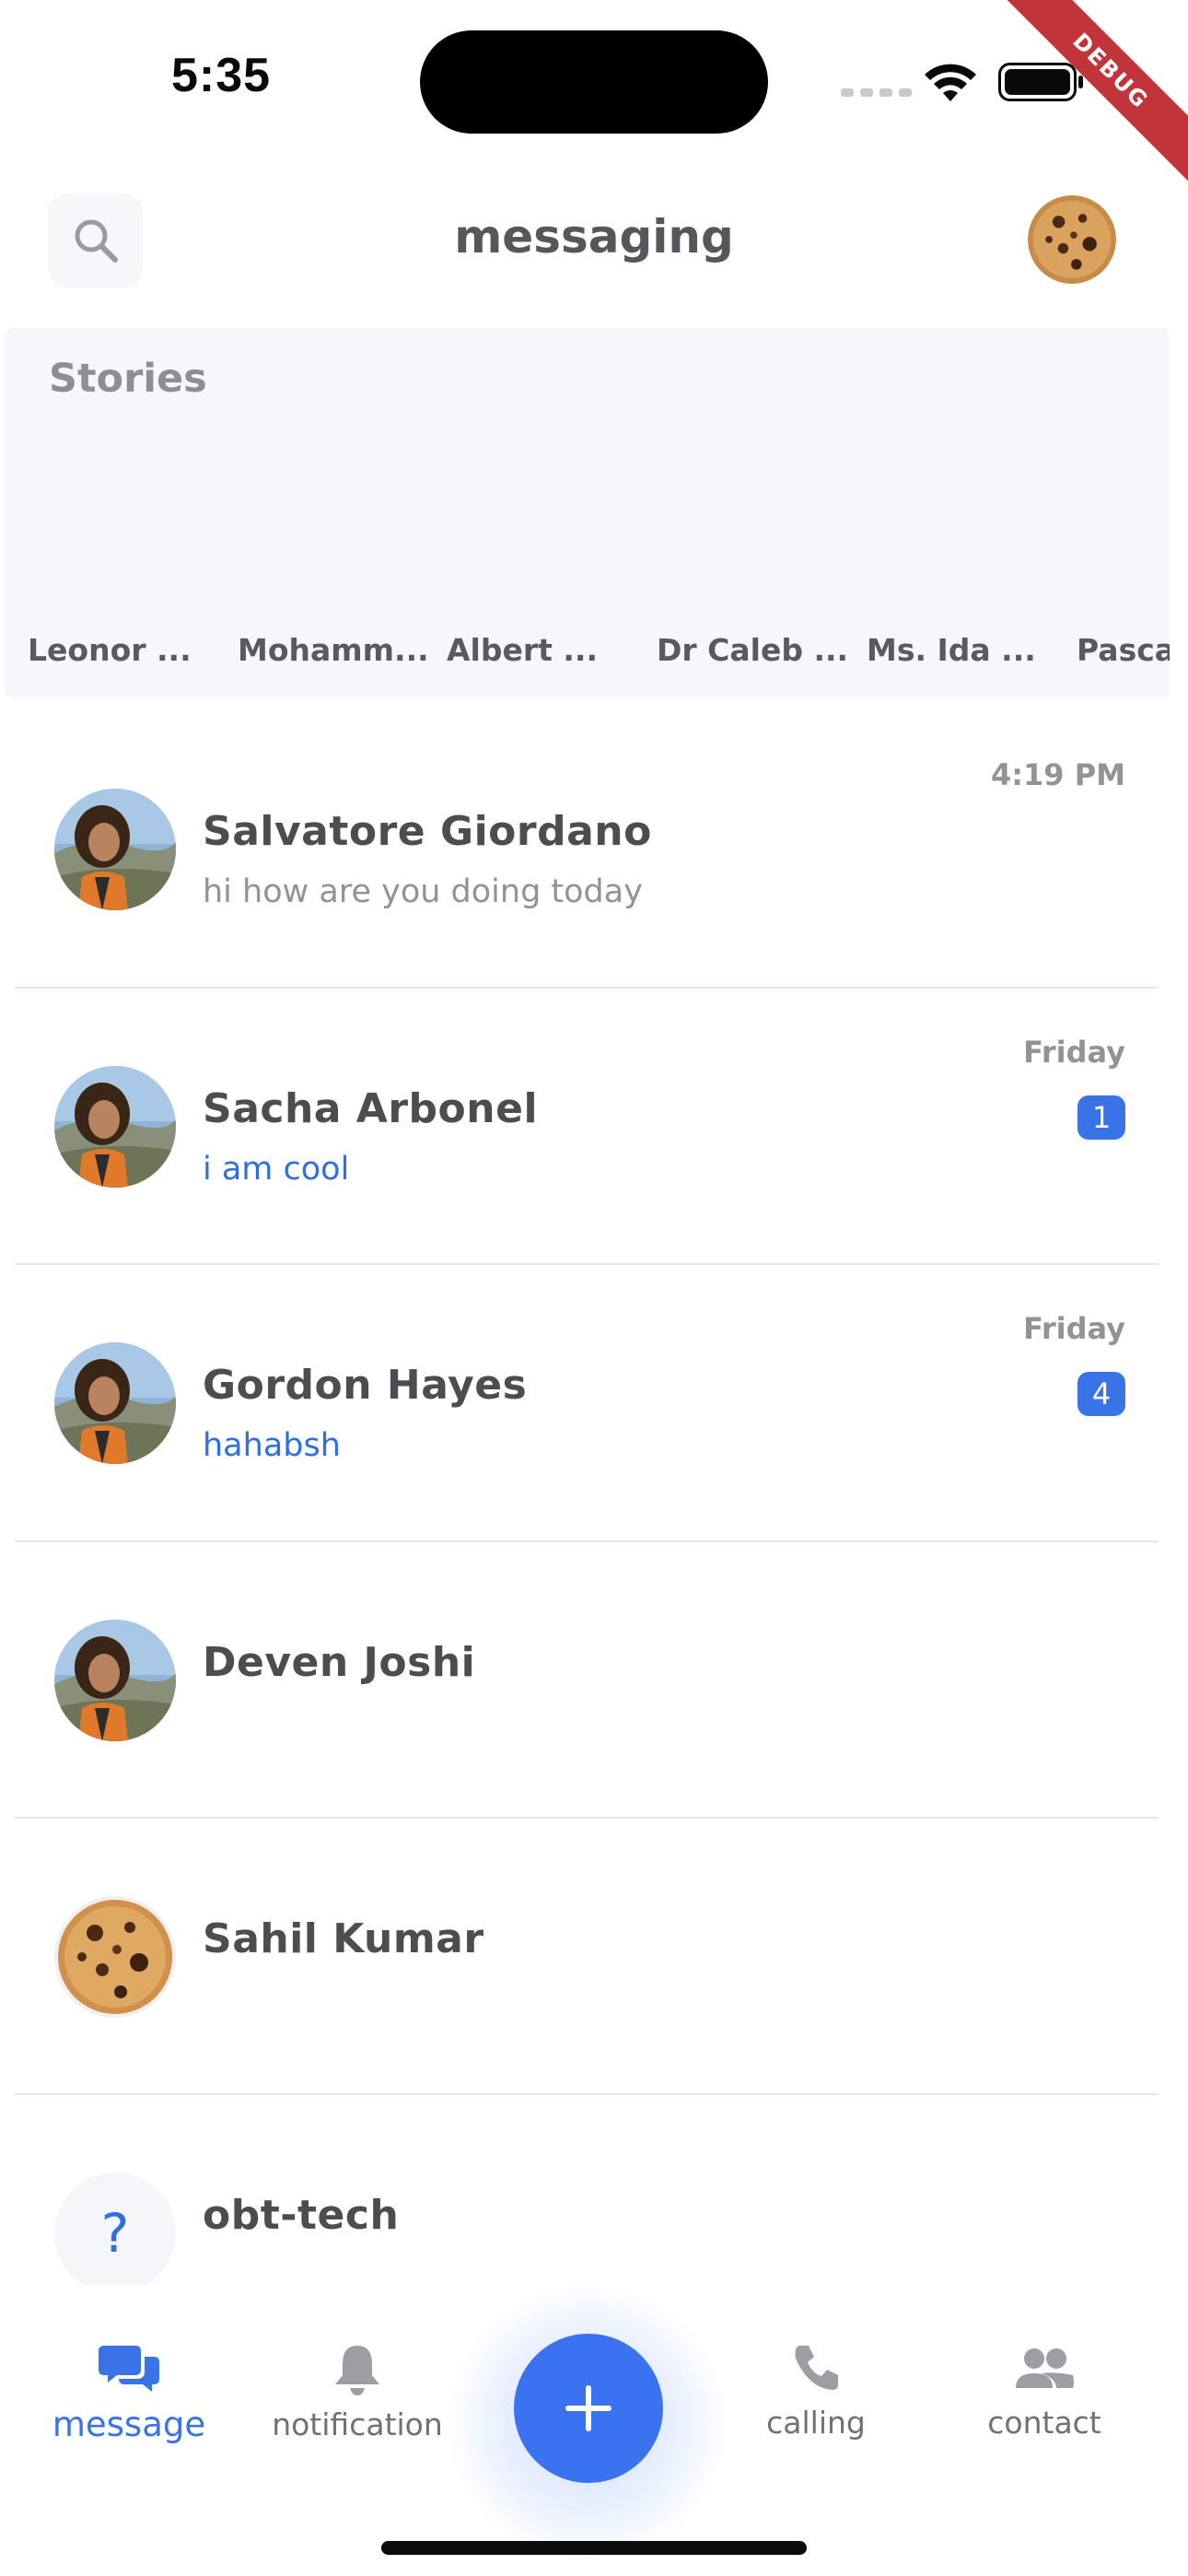  I want to click on nav-item-contact: contact, so click(1044, 2391).